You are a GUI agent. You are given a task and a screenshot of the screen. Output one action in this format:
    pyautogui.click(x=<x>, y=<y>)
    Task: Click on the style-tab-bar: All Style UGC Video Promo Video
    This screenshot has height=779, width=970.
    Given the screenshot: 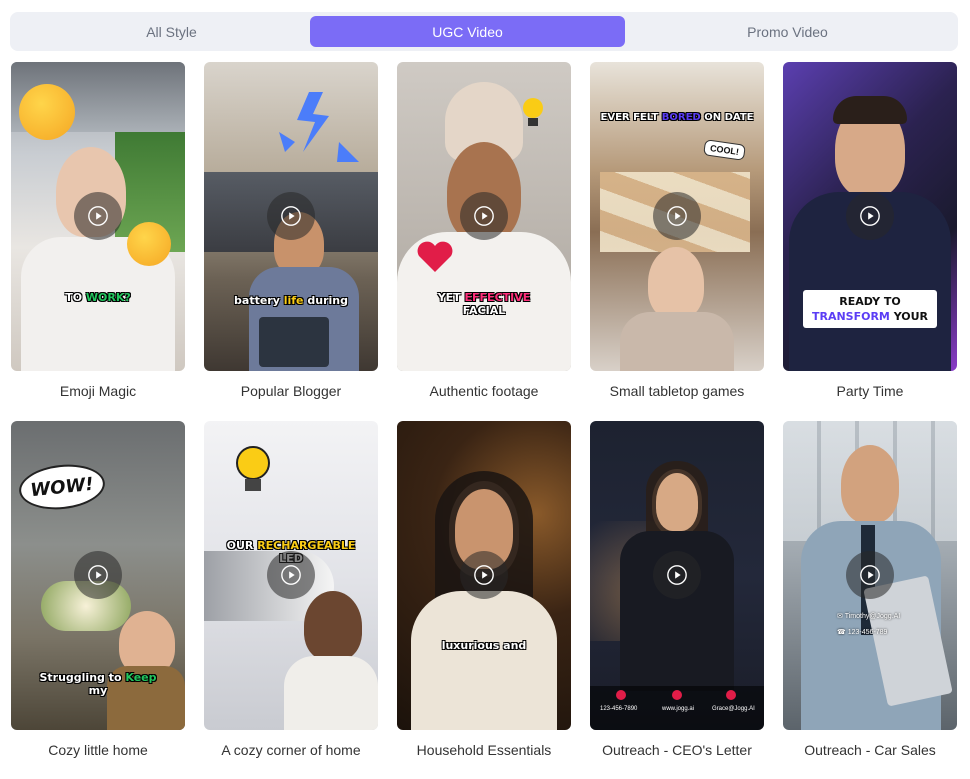 What is the action you would take?
    pyautogui.click(x=484, y=31)
    